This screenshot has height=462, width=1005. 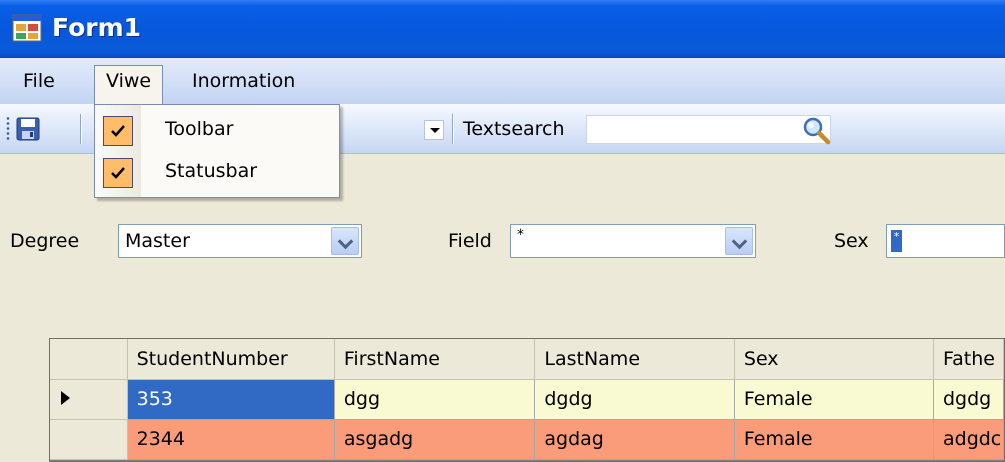 I want to click on field-combo: *, so click(x=633, y=241).